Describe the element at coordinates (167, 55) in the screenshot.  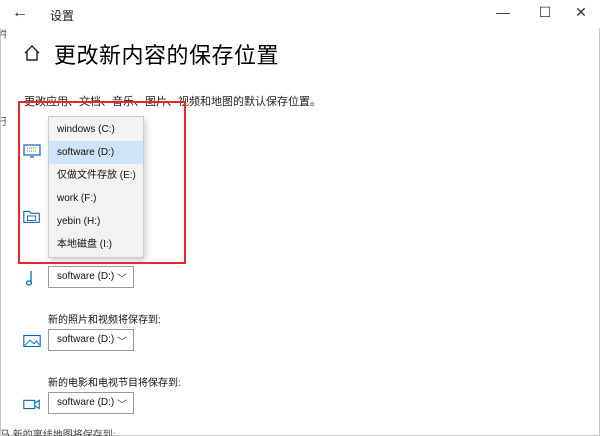
I see `page-title: 更改新内容的保存位置` at that location.